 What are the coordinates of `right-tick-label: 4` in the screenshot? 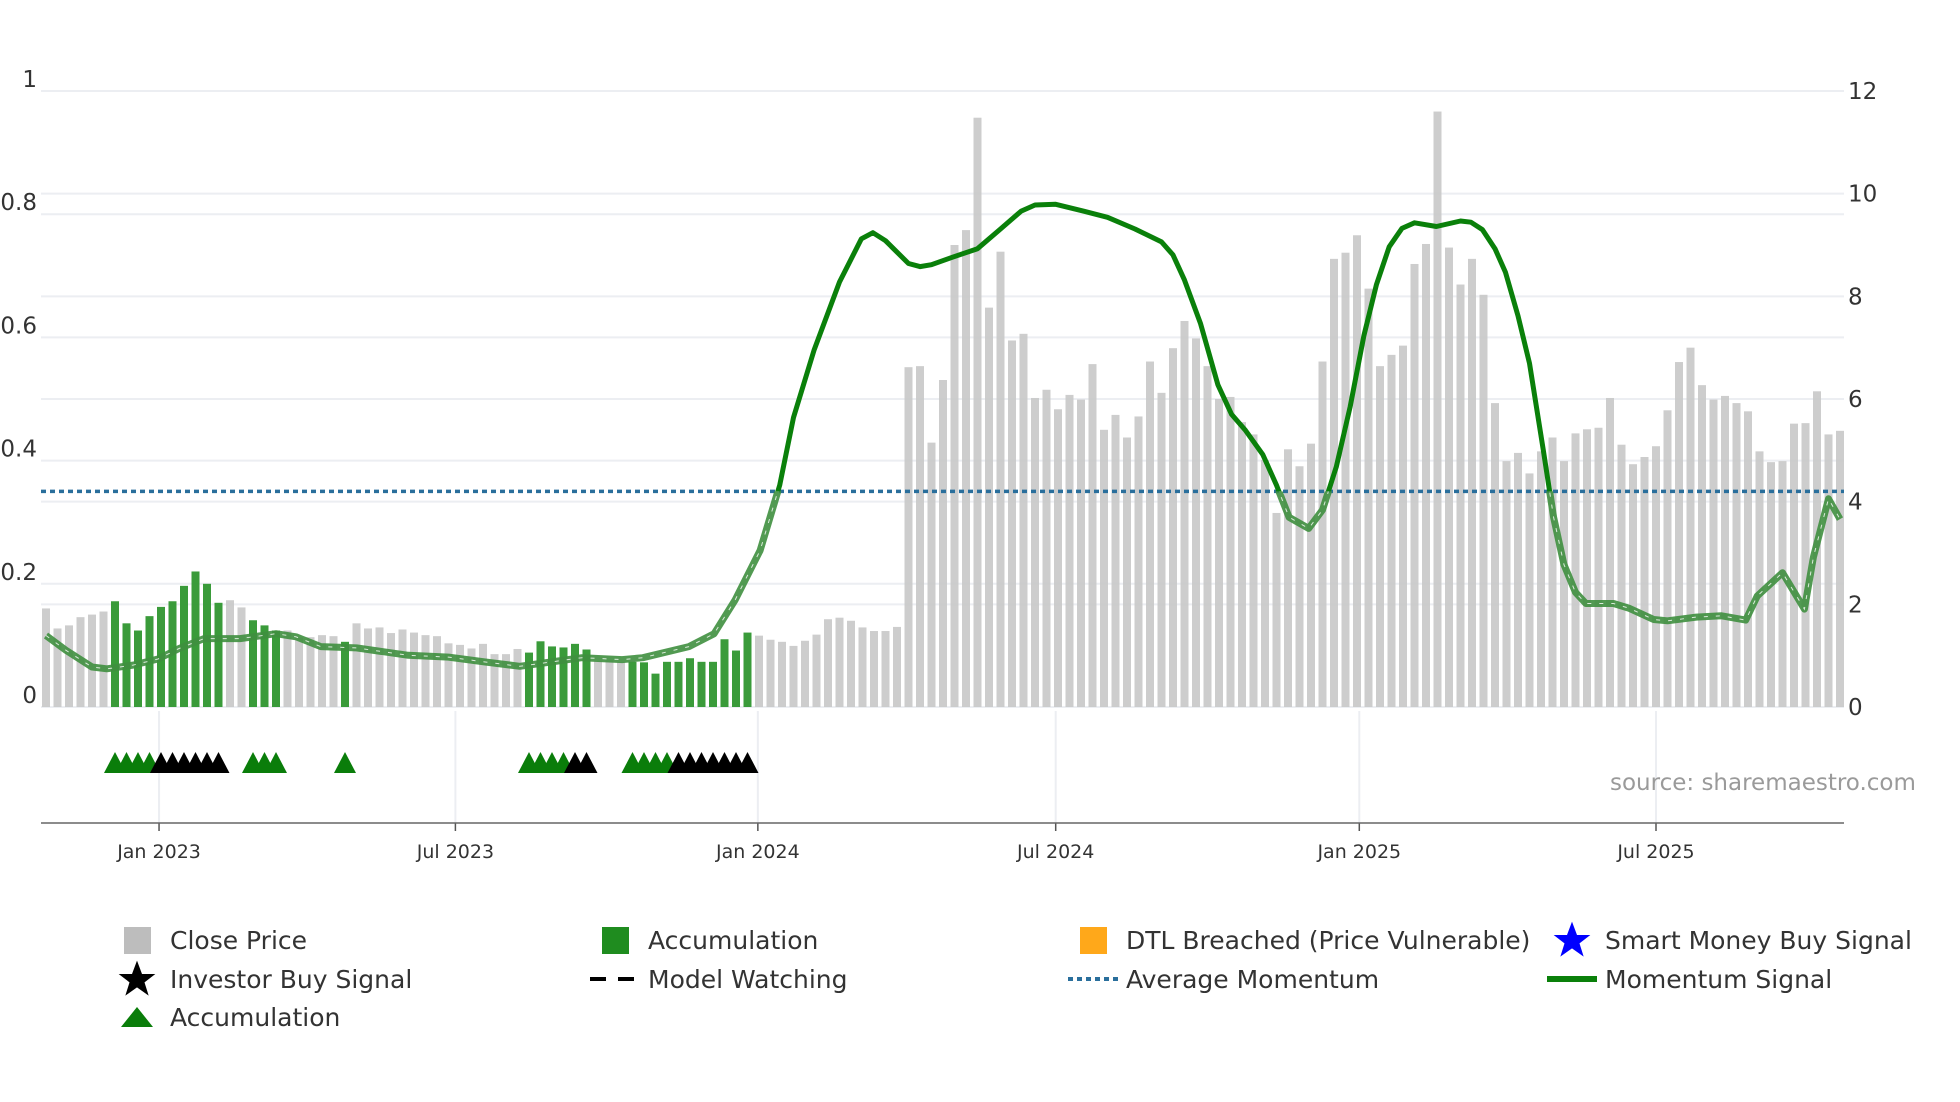 It's located at (1855, 503).